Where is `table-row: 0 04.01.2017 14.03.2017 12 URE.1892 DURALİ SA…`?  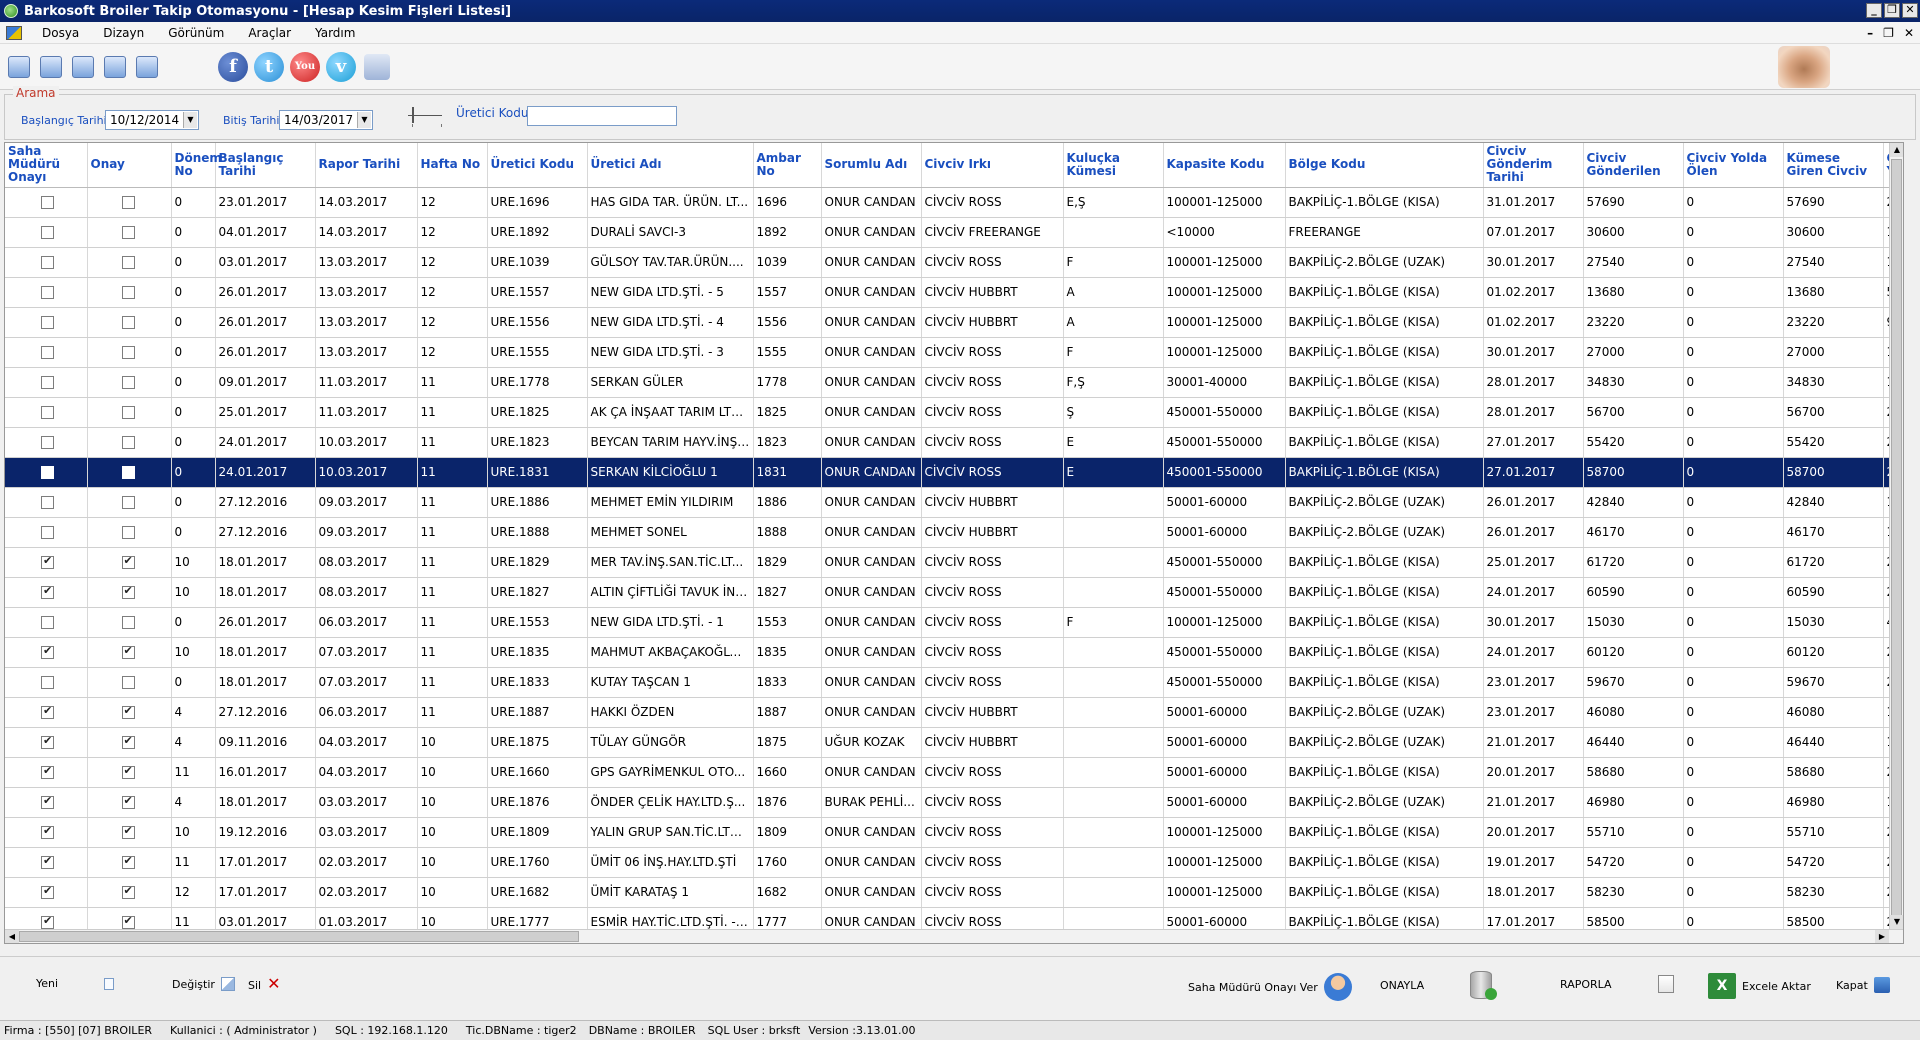
table-row: 0 04.01.2017 14.03.2017 12 URE.1892 DURALİ SA… is located at coordinates (954, 232).